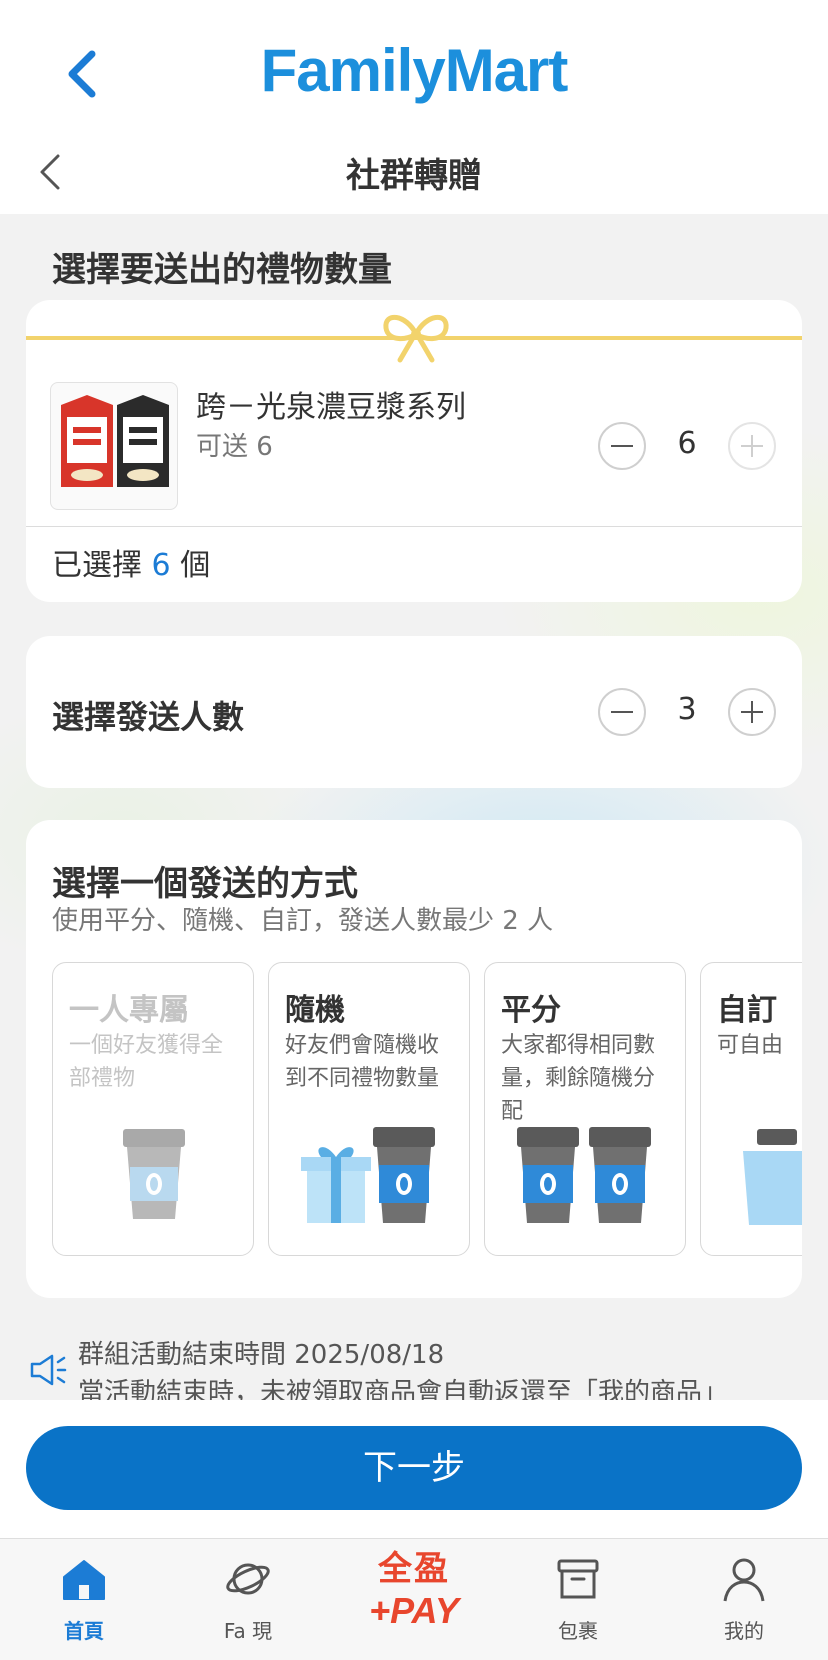 This screenshot has width=828, height=1660. I want to click on recipient-count-card: 選擇發送人數 3, so click(414, 712).